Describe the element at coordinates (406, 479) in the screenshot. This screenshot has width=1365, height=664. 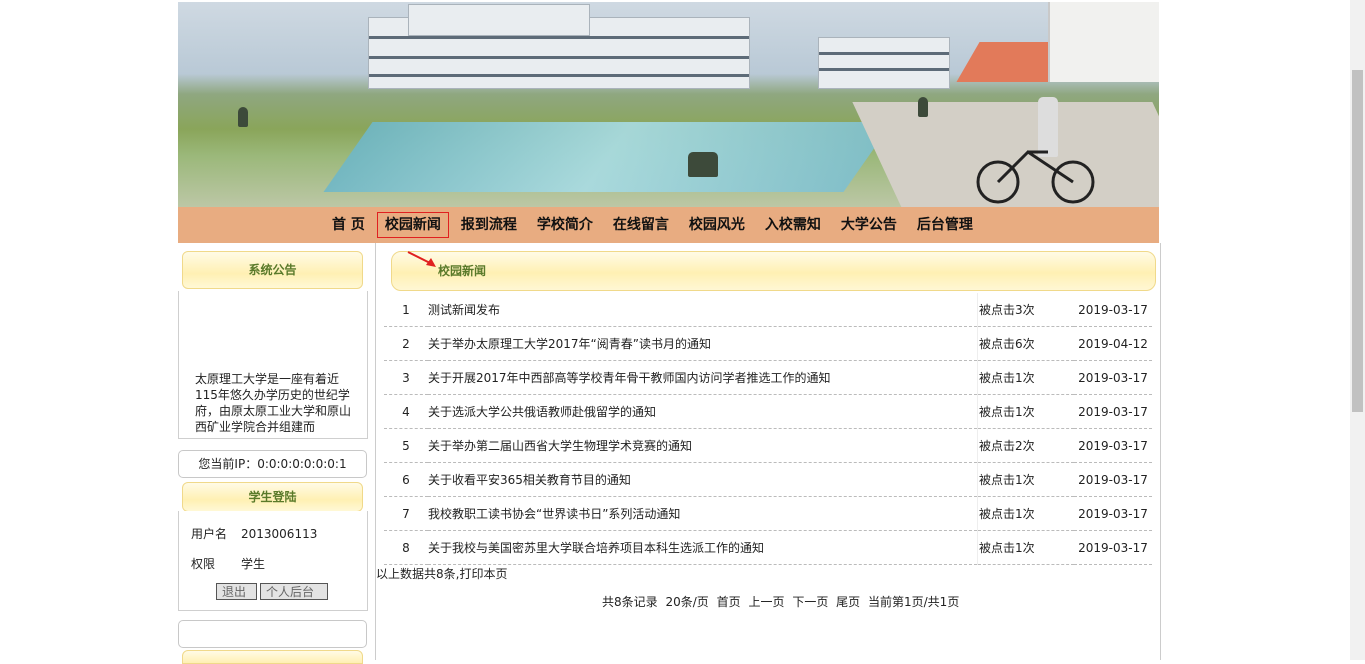
I see `news-number: 6` at that location.